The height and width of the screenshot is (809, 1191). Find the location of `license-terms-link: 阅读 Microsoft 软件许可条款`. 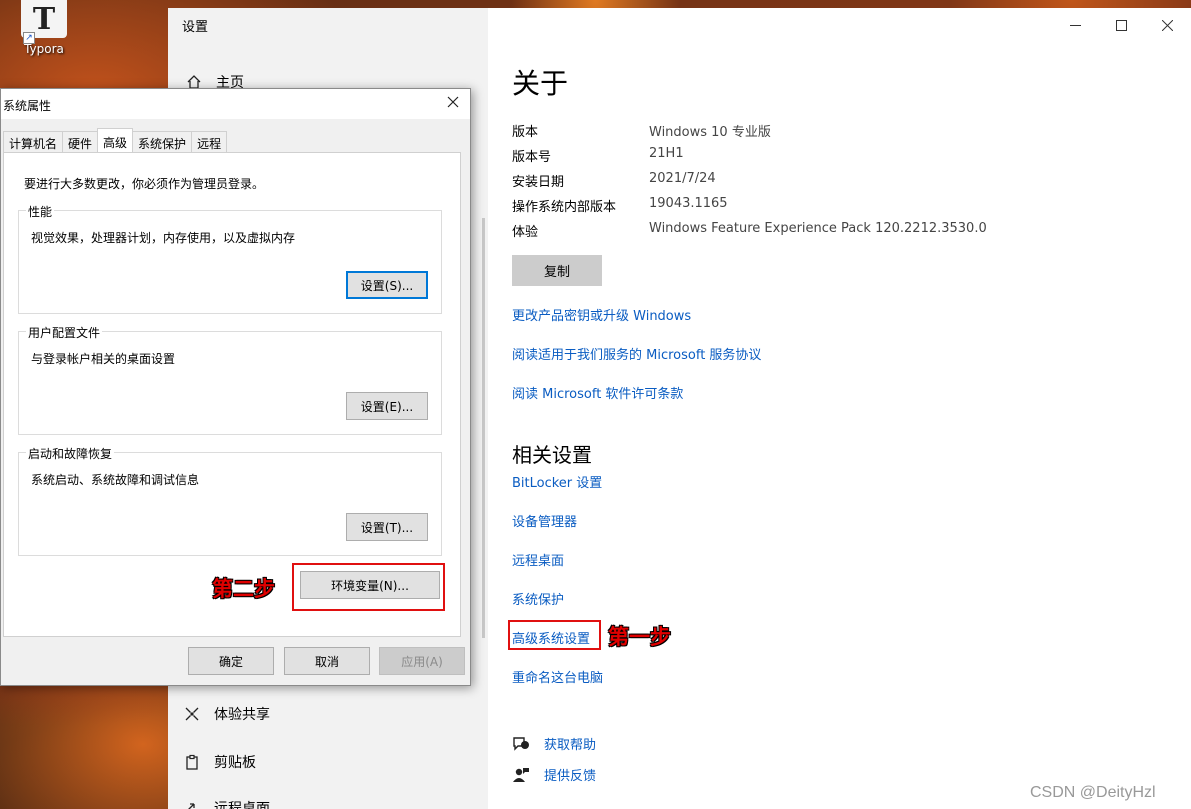

license-terms-link: 阅读 Microsoft 软件许可条款 is located at coordinates (597, 392).